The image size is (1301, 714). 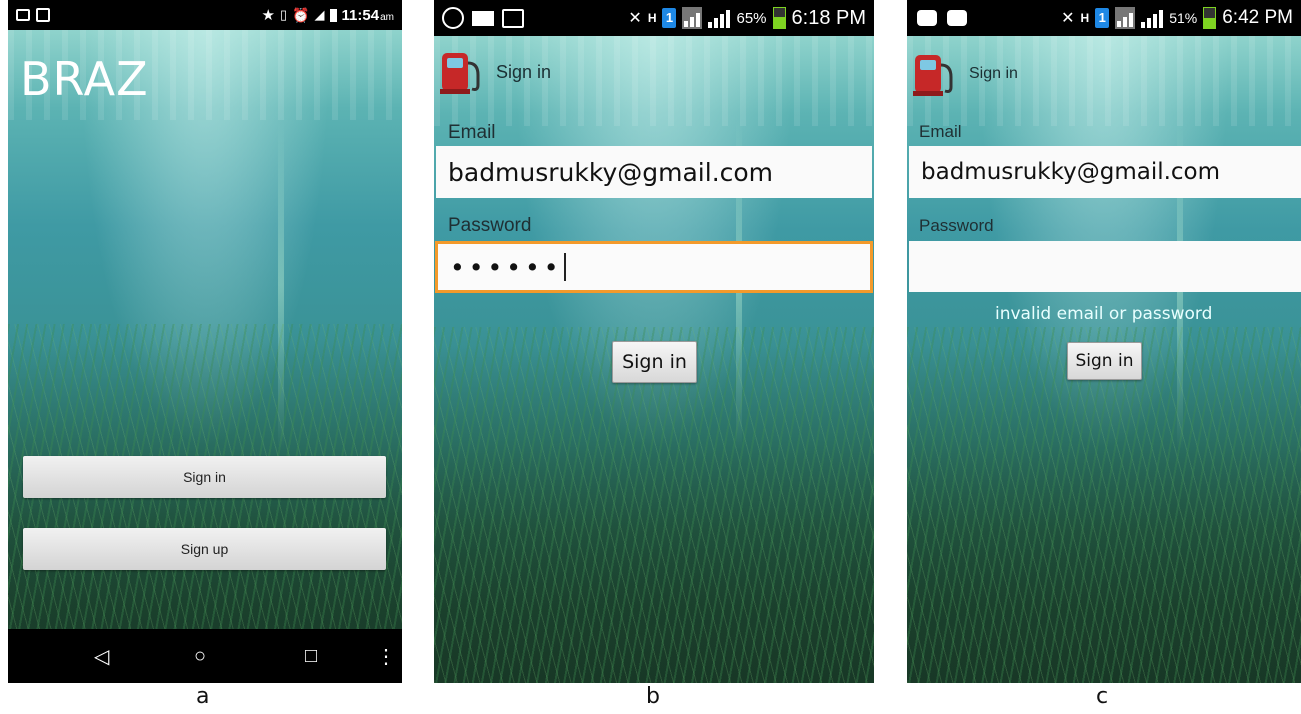 I want to click on text-caret, so click(x=565, y=267).